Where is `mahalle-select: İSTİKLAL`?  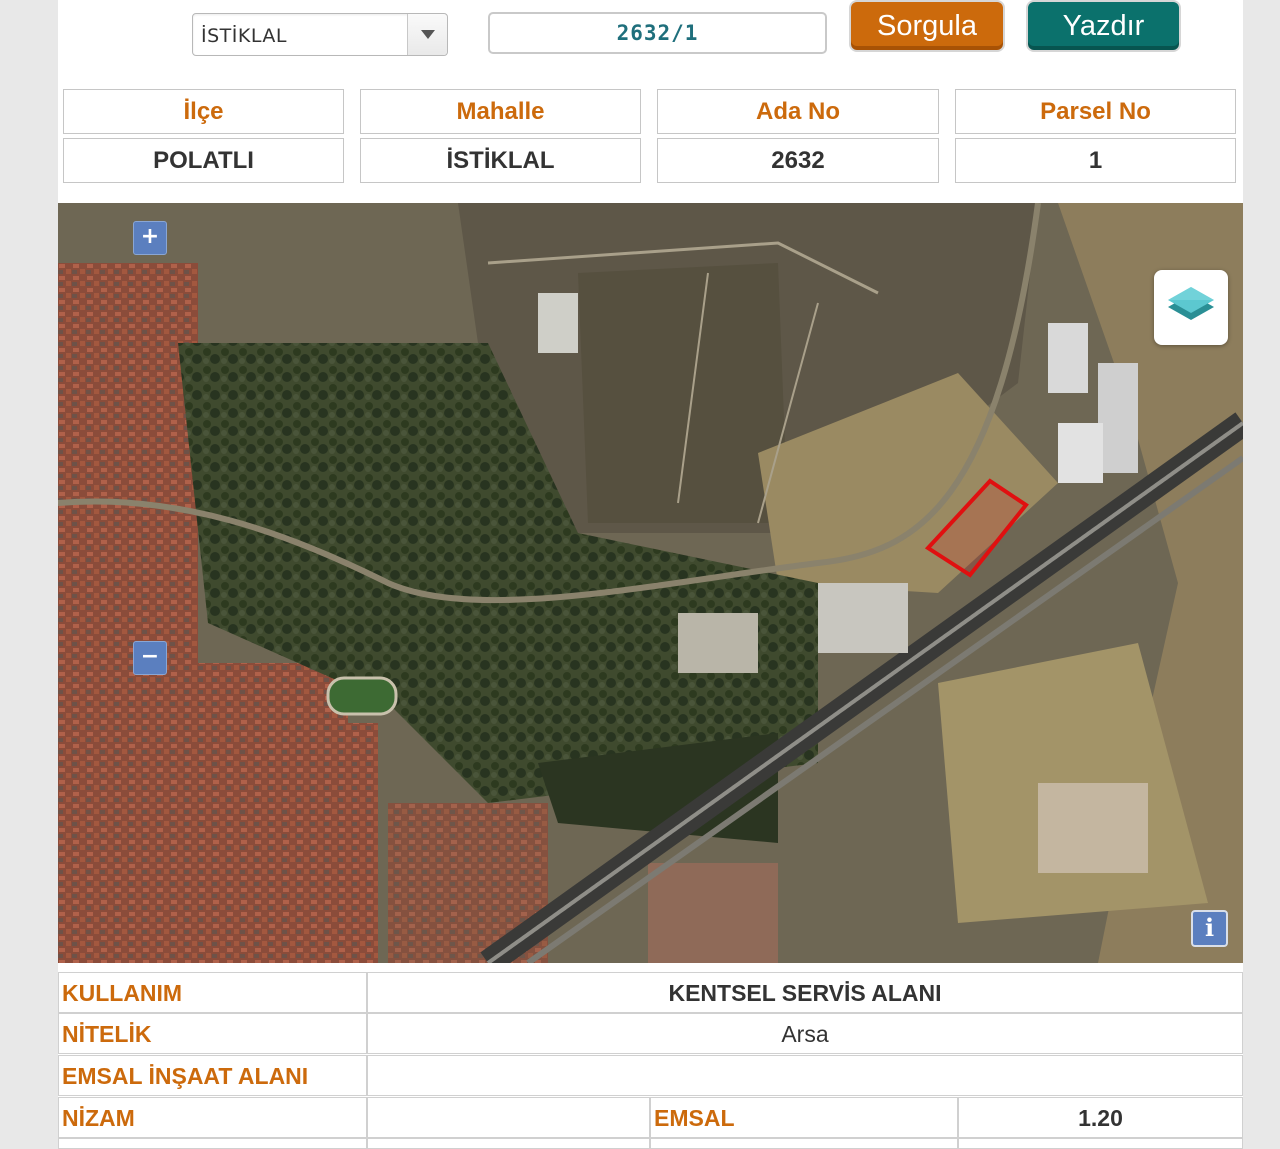
mahalle-select: İSTİKLAL is located at coordinates (320, 34).